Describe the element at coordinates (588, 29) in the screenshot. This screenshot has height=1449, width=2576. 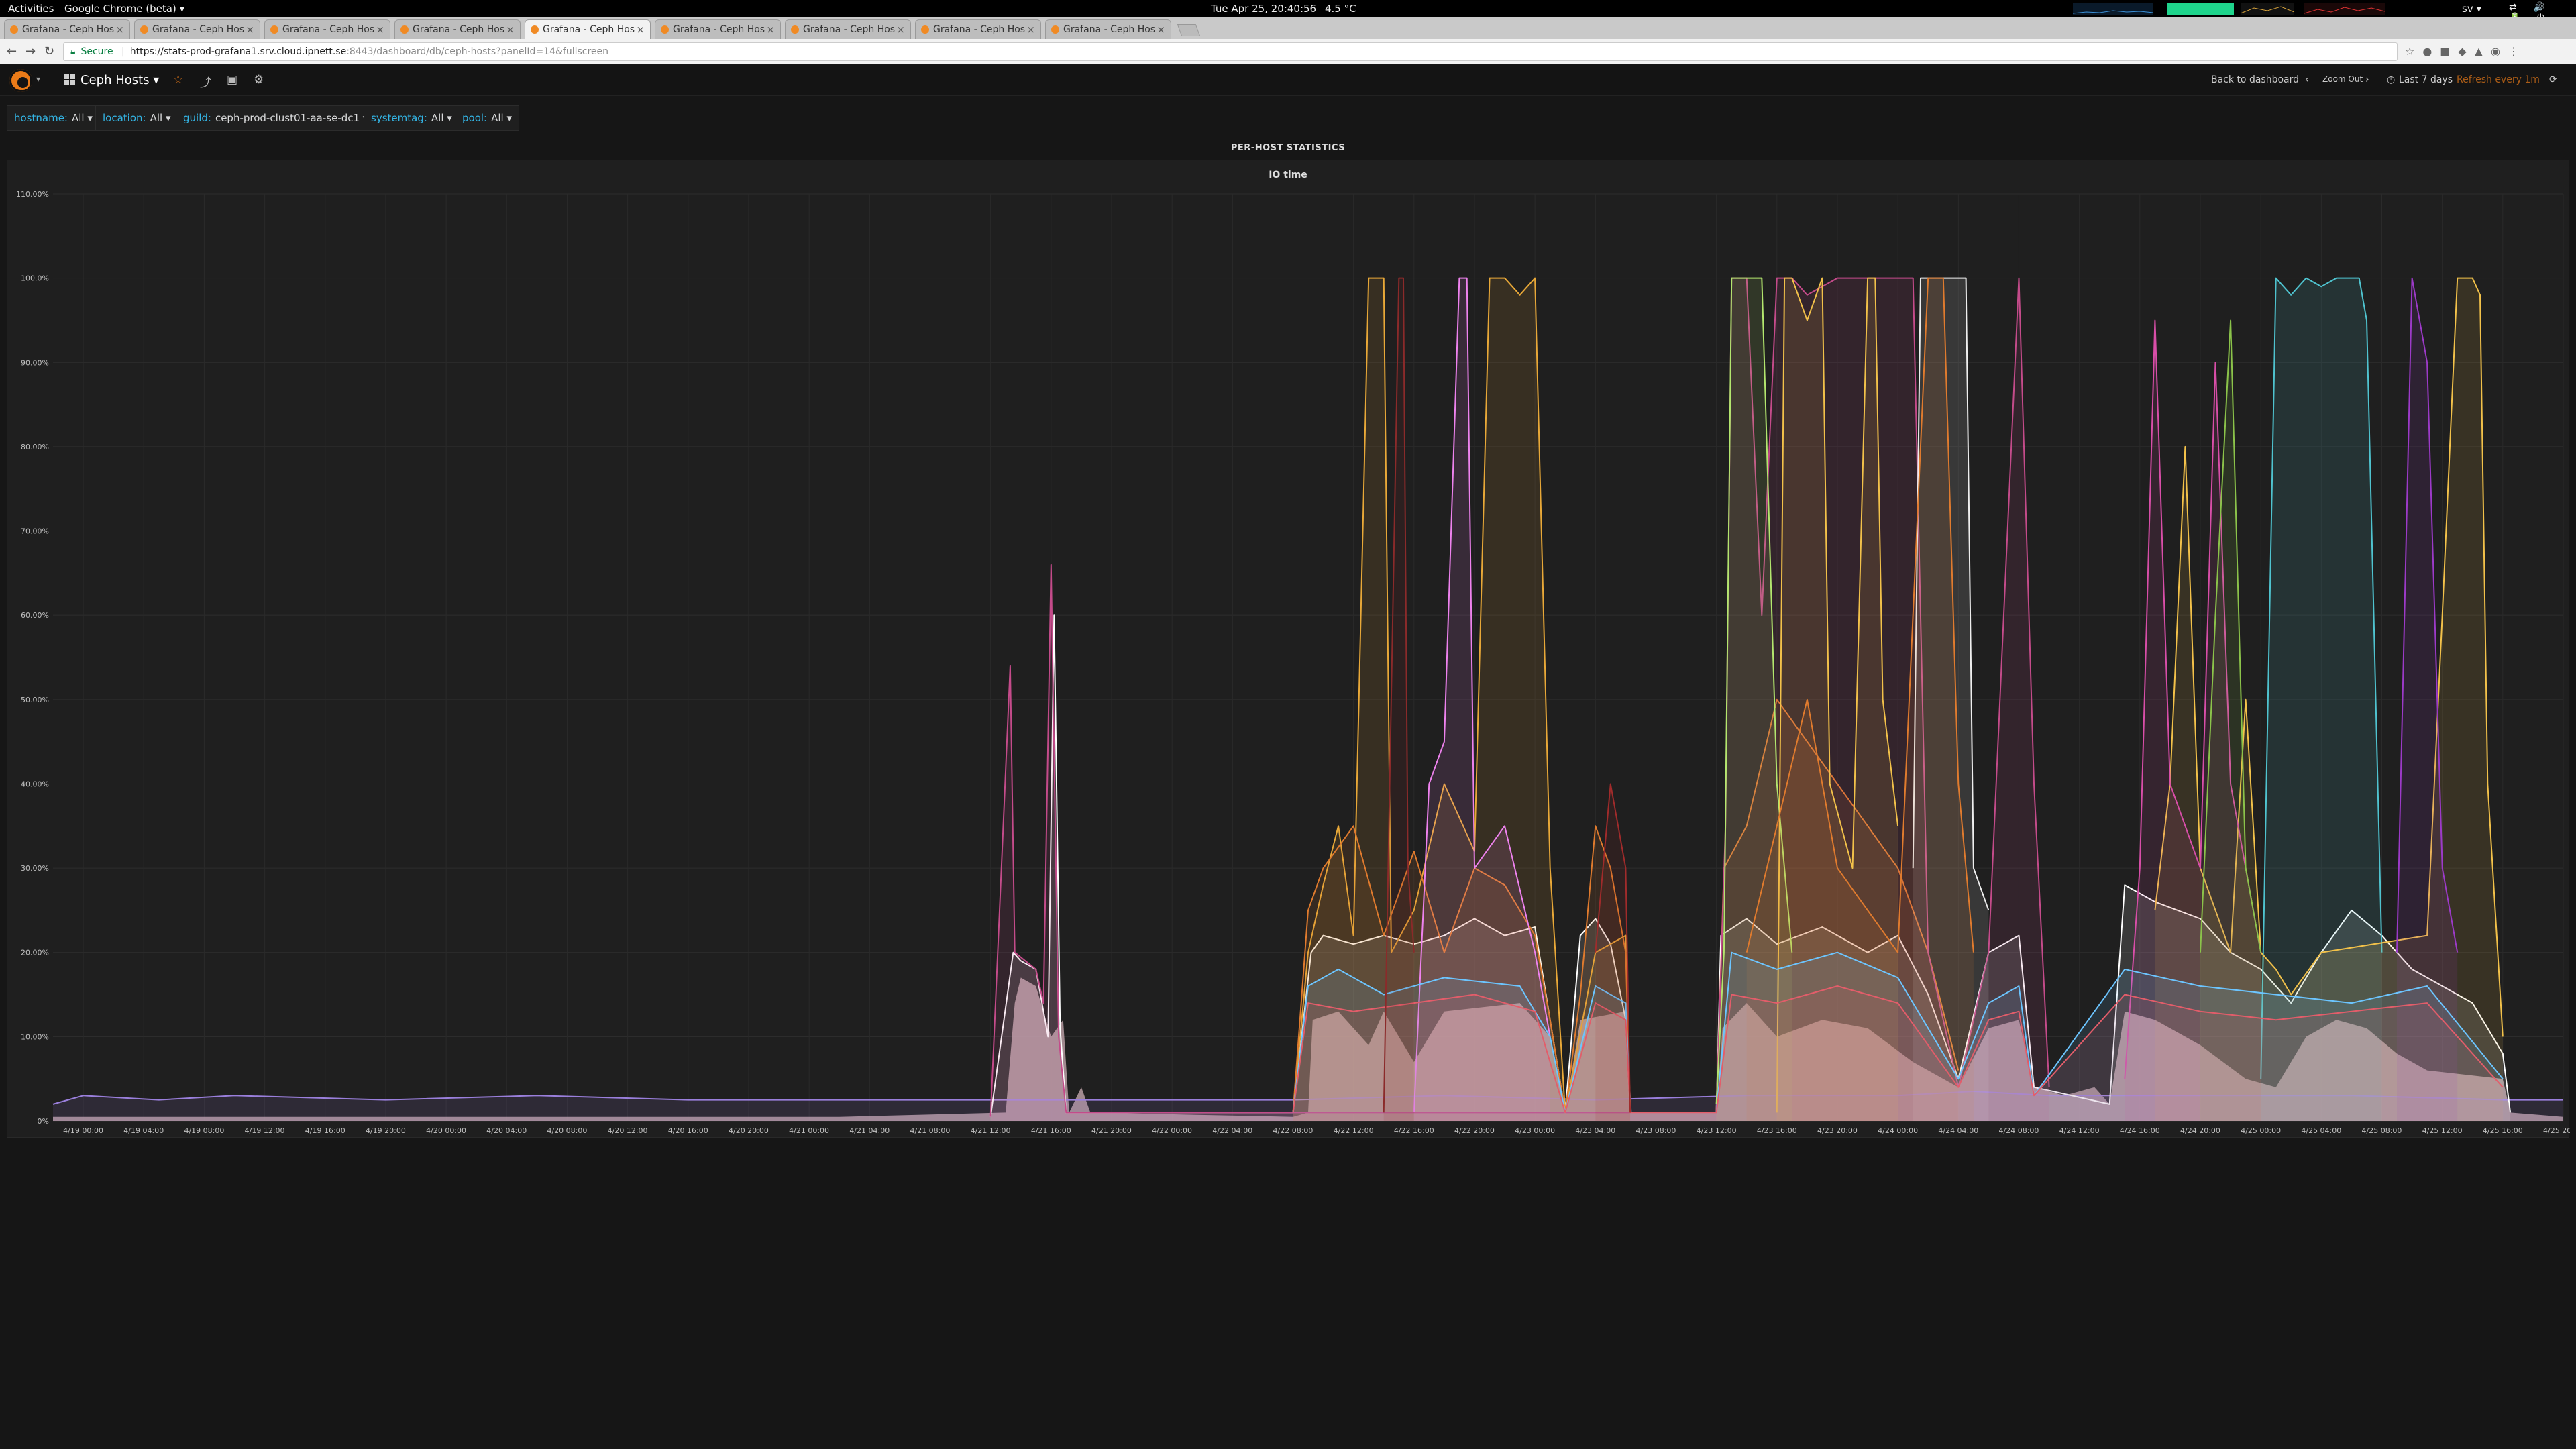
I see `browser-tab-active: Grafana - Ceph Hos ×` at that location.